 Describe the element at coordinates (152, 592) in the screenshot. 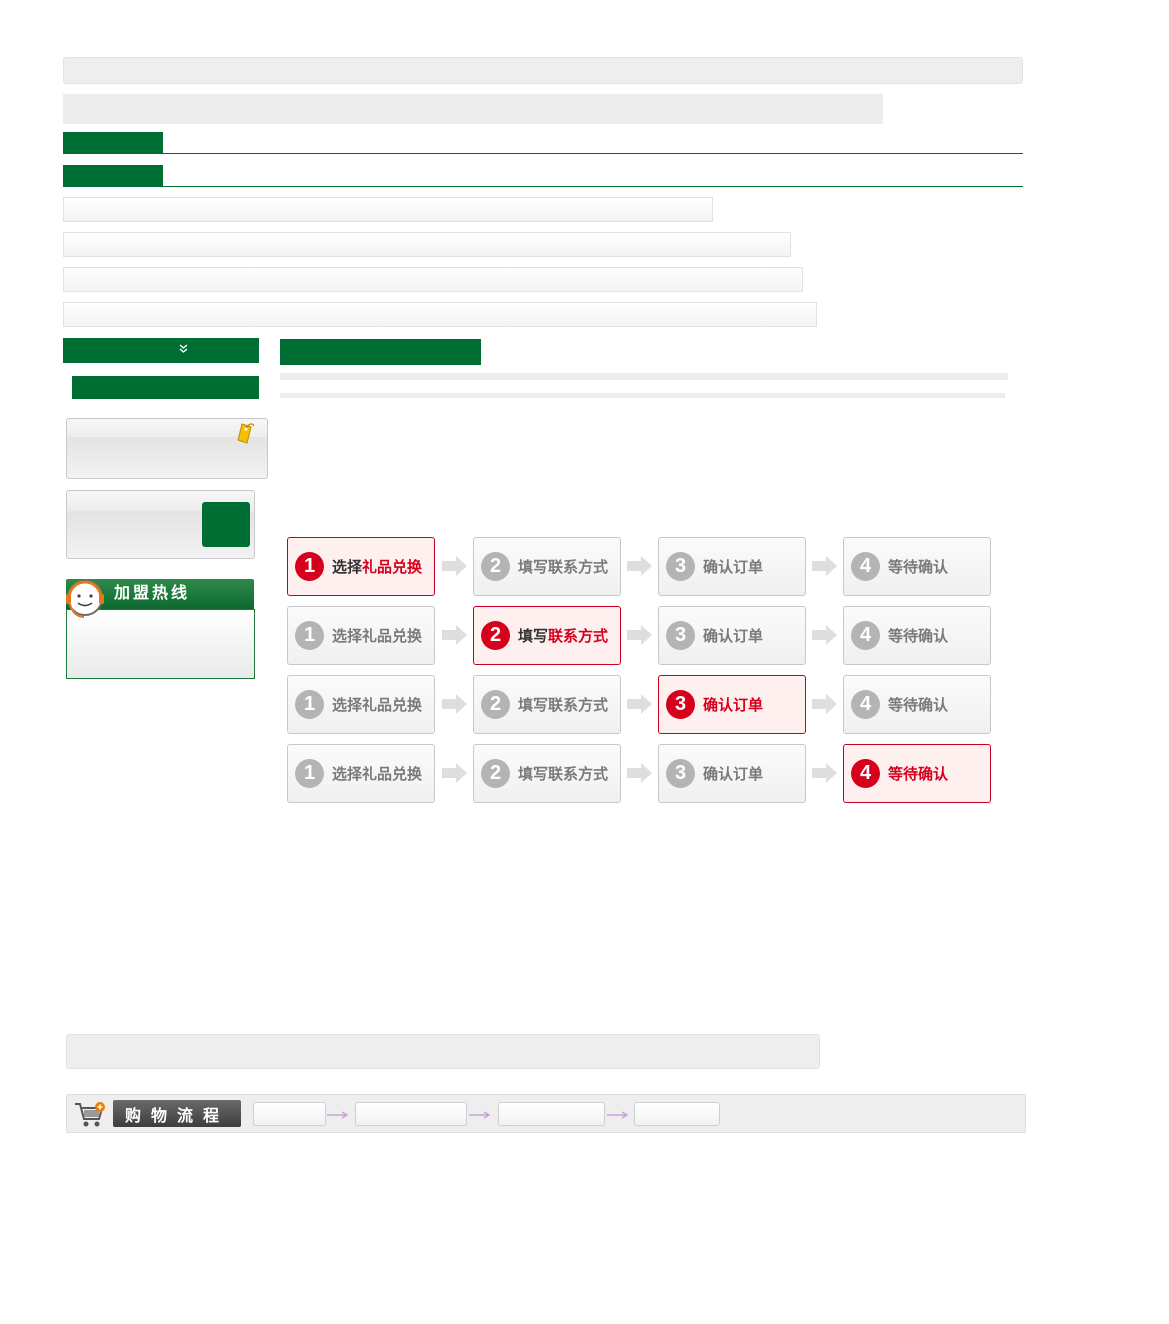

I see `hotline-title: 加盟热线` at that location.